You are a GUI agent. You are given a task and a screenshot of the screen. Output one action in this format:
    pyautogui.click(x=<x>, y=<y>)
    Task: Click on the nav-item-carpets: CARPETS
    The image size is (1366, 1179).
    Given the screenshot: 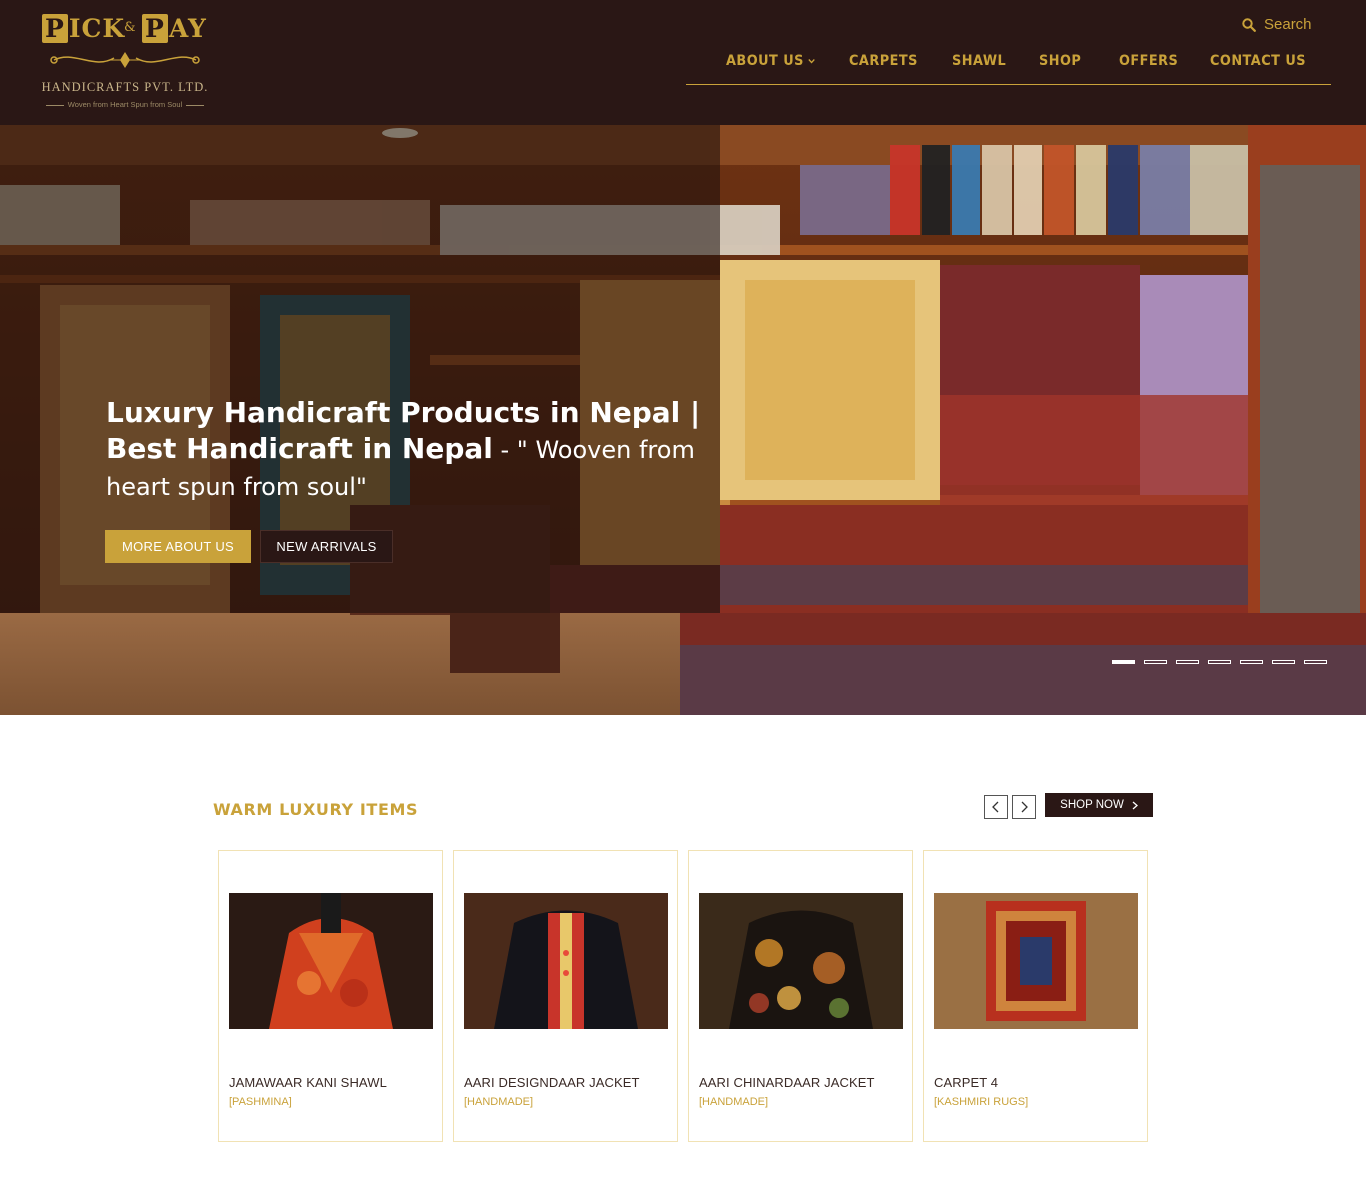 What is the action you would take?
    pyautogui.click(x=883, y=61)
    